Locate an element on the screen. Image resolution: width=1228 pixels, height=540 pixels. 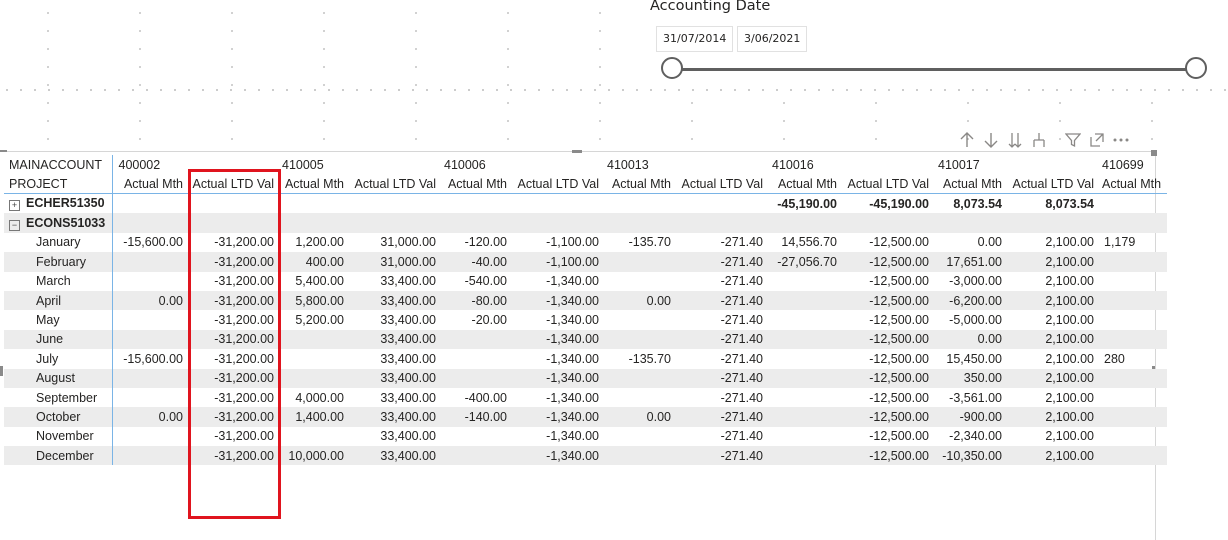
arrow-down-icon is located at coordinates (991, 140).